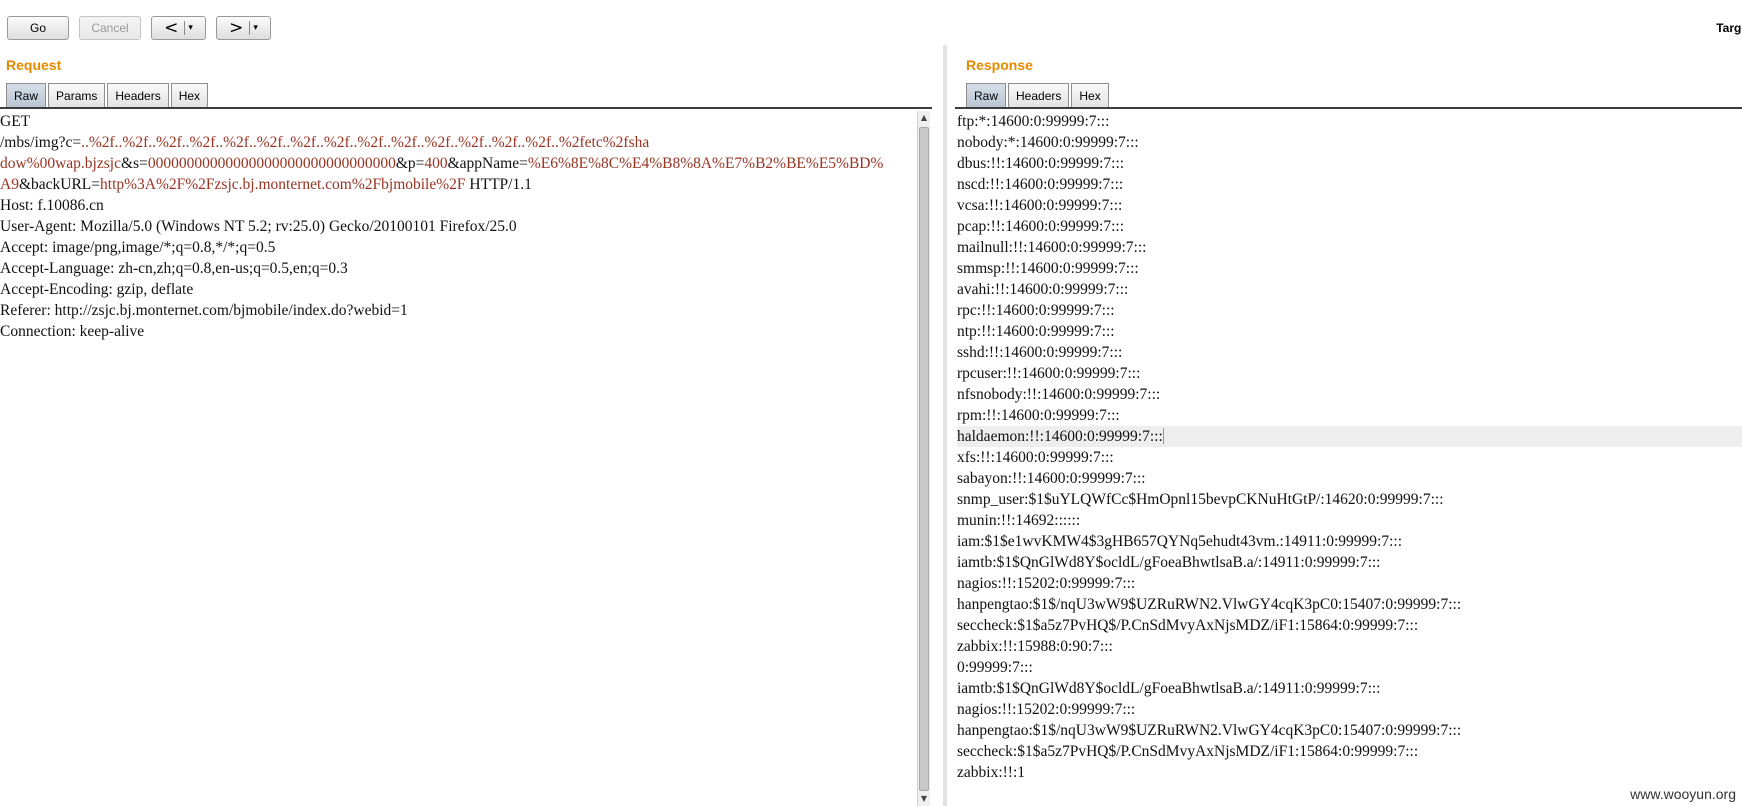 This screenshot has height=806, width=1742. What do you see at coordinates (1051, 478) in the screenshot?
I see `response-text: sabayon:!!:14600:0:99999:7:::` at bounding box center [1051, 478].